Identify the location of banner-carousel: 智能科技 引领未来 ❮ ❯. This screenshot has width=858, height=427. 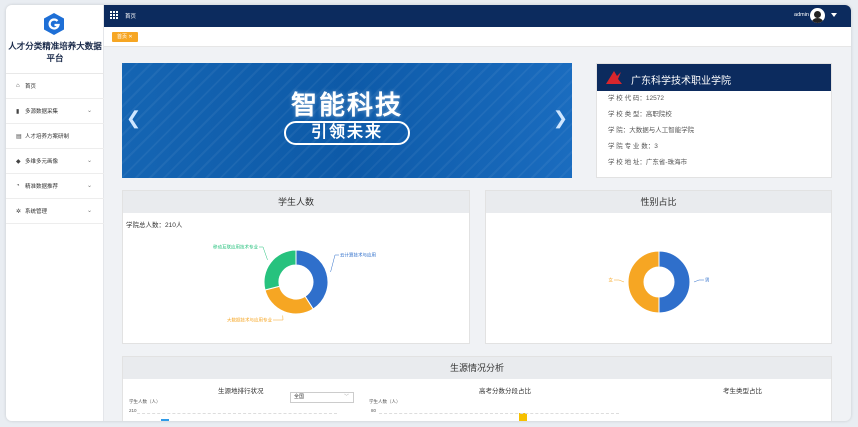
(347, 120).